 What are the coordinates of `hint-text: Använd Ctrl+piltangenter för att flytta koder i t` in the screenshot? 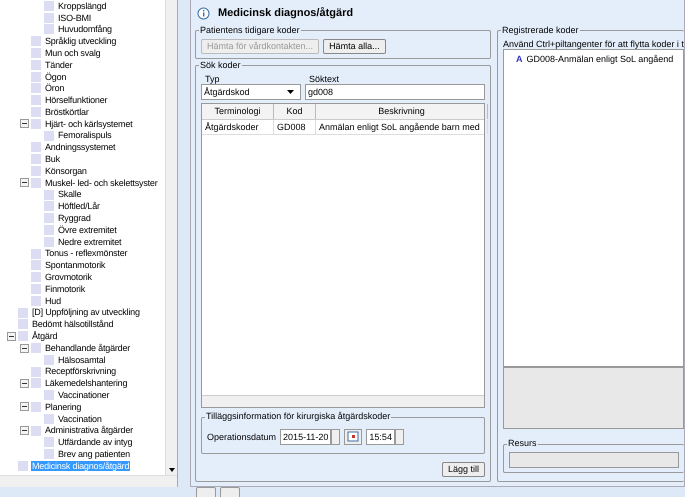 It's located at (593, 44).